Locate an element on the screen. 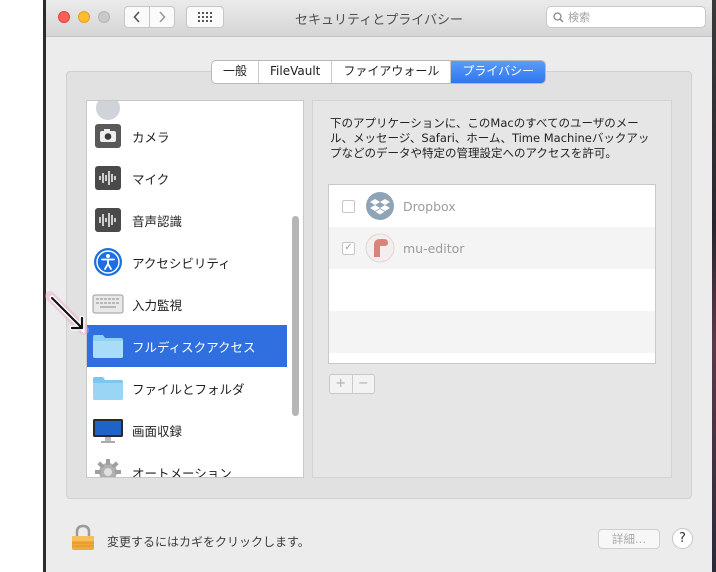  sidebar-item-label: マイク is located at coordinates (151, 179).